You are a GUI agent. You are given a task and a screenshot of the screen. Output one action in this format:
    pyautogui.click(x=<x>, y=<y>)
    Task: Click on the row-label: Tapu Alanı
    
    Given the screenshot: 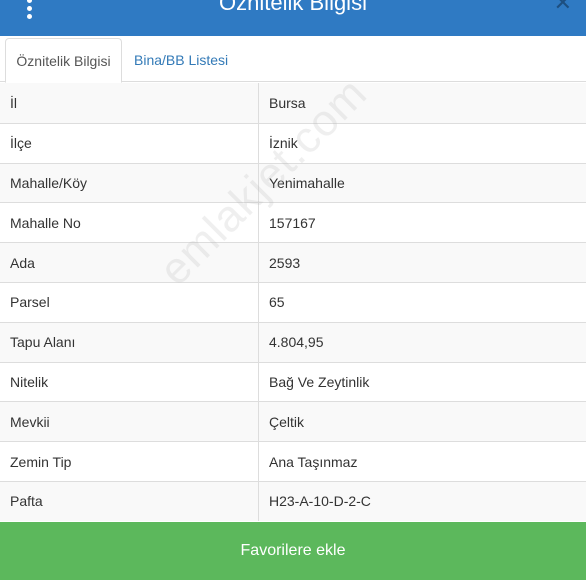 What is the action you would take?
    pyautogui.click(x=129, y=342)
    